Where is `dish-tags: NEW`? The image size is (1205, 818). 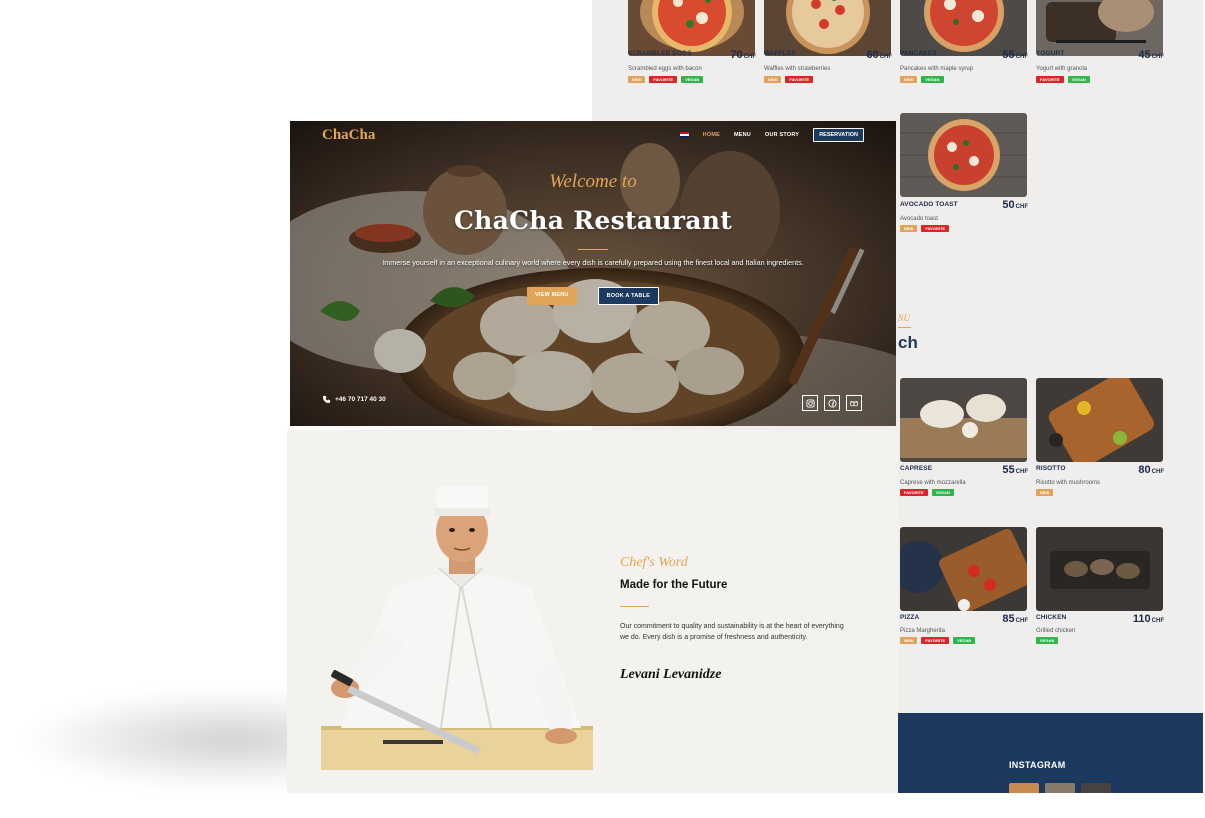
dish-tags: NEW is located at coordinates (1045, 492).